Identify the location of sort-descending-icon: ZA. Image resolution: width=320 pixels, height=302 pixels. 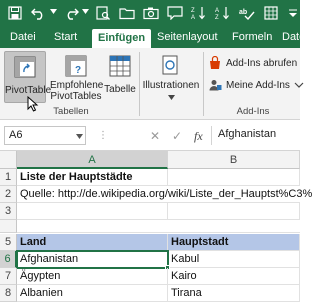
(199, 13).